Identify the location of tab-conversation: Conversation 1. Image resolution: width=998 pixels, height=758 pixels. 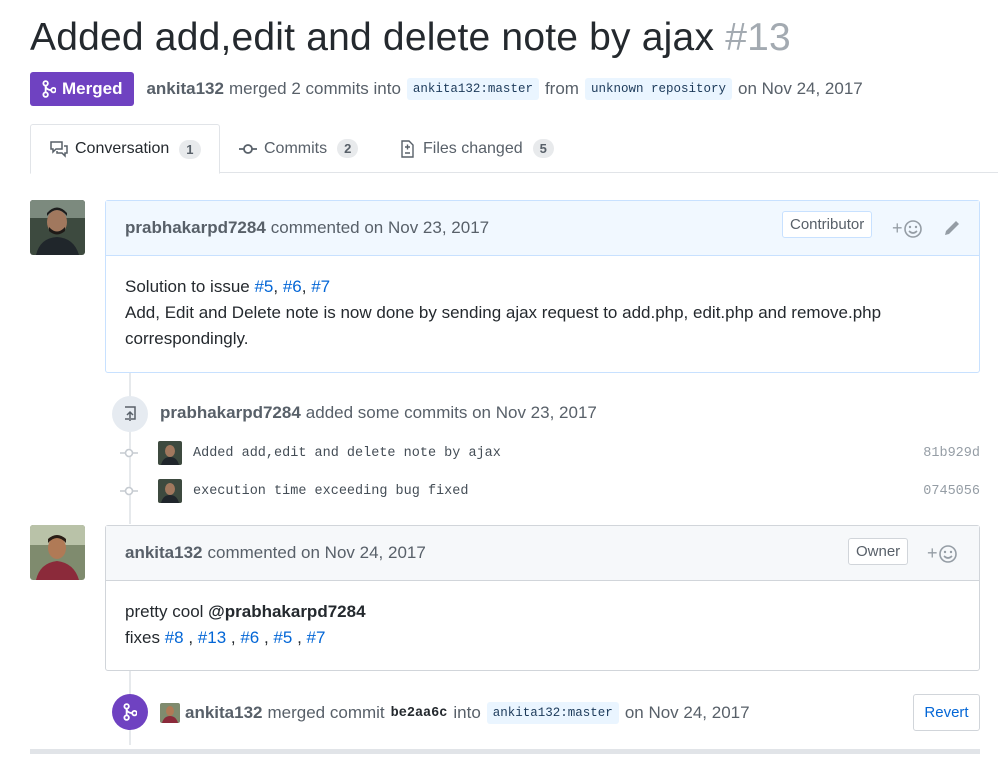
(125, 149).